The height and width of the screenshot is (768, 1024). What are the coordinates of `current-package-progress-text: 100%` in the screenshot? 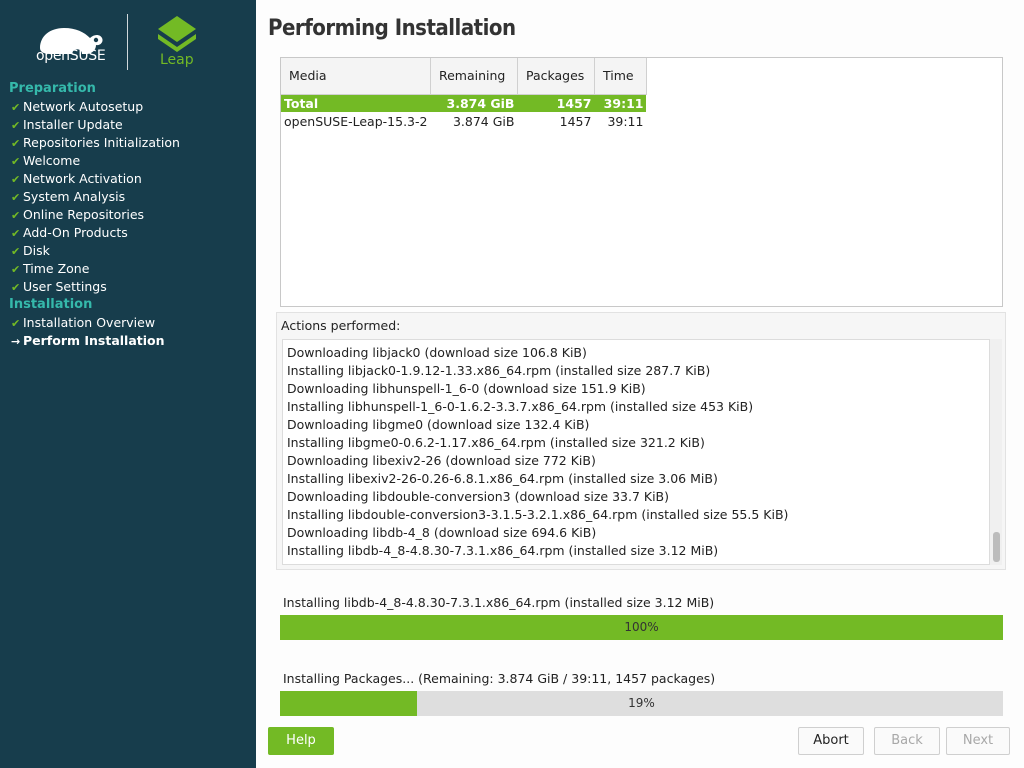 It's located at (641, 627).